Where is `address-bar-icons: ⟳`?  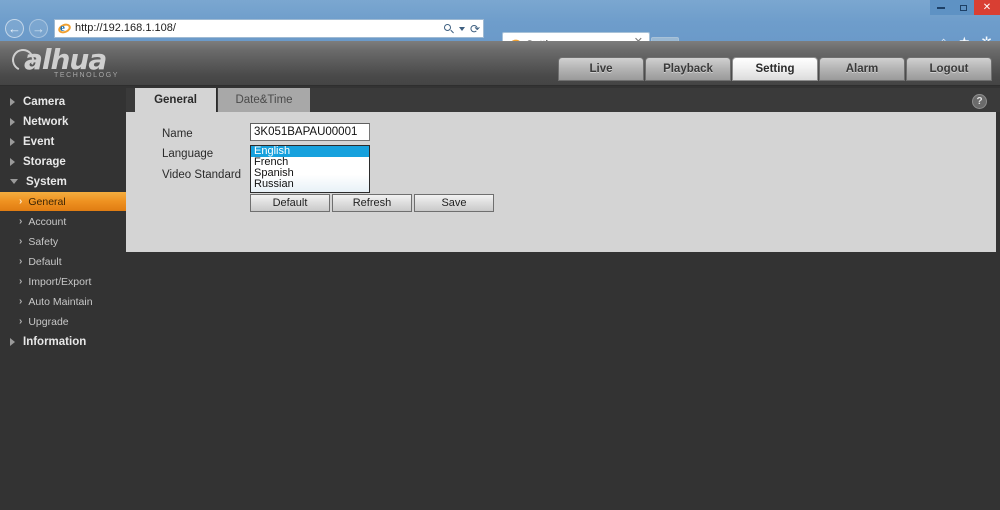 address-bar-icons: ⟳ is located at coordinates (461, 29).